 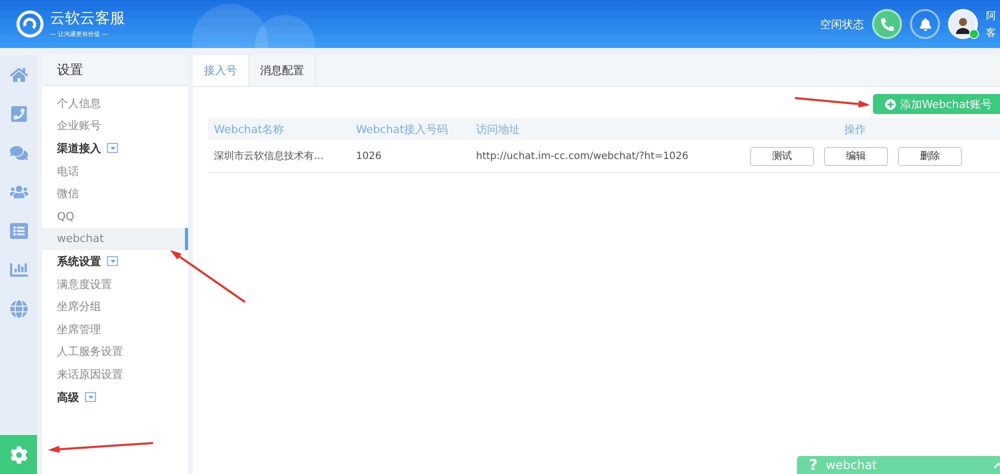 What do you see at coordinates (18, 454) in the screenshot?
I see `settings-icon` at bounding box center [18, 454].